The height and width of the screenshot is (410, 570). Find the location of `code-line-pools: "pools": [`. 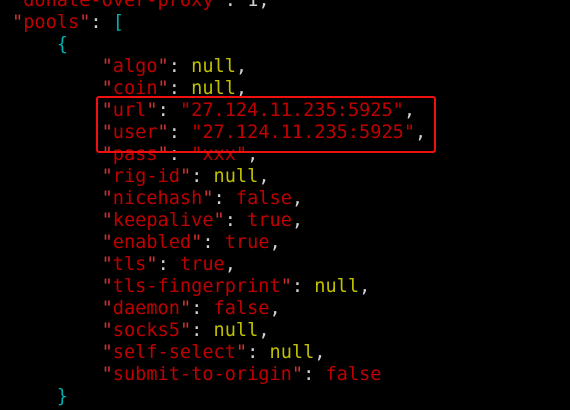

code-line-pools: "pools": [ is located at coordinates (219, 23).